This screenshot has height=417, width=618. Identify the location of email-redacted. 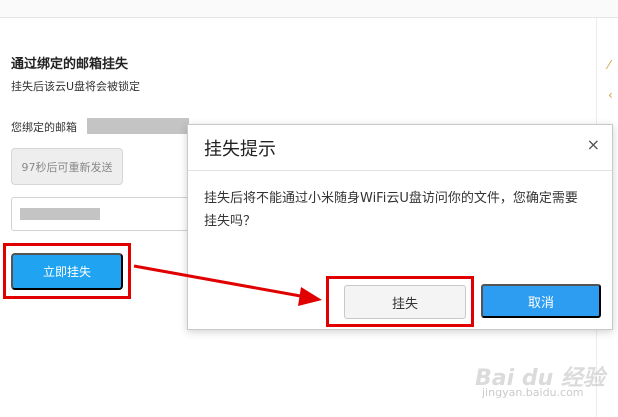
(138, 126).